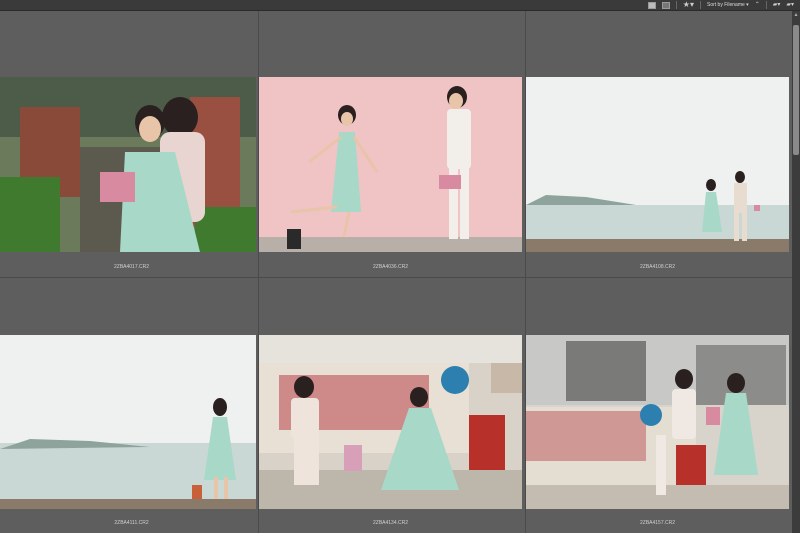 Image resolution: width=800 pixels, height=533 pixels. I want to click on thumbnail-filename: 2ZBA4017.CR2, so click(131, 267).